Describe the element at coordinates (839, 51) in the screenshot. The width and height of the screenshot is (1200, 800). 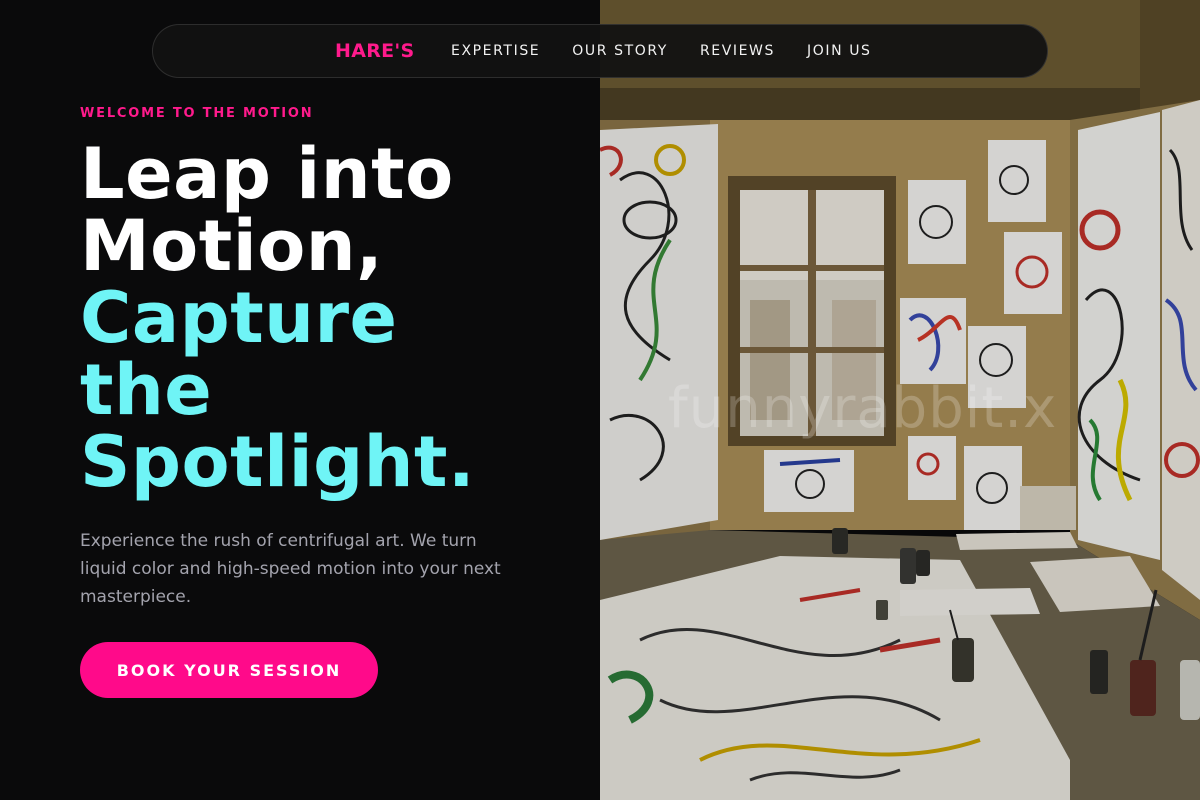
I see `nav-link-join-us: JOIN US` at that location.